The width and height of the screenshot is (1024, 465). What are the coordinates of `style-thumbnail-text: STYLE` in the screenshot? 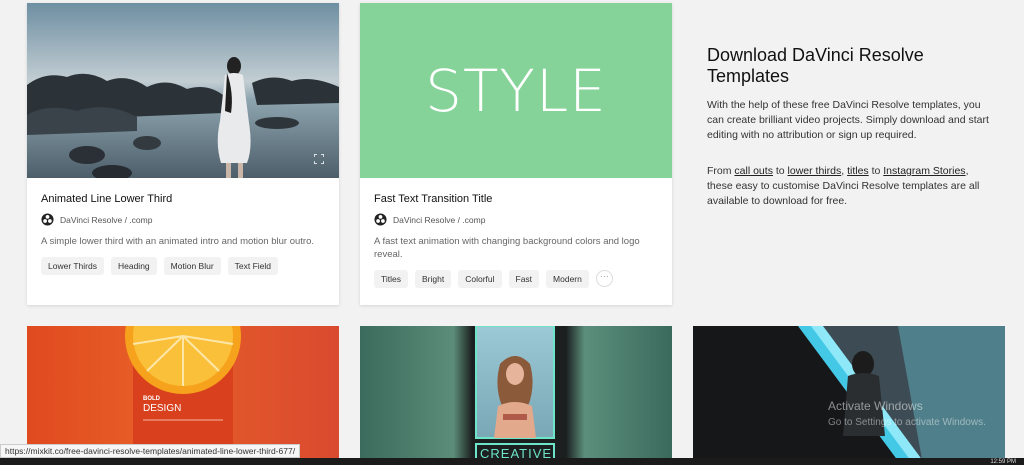 It's located at (516, 90).